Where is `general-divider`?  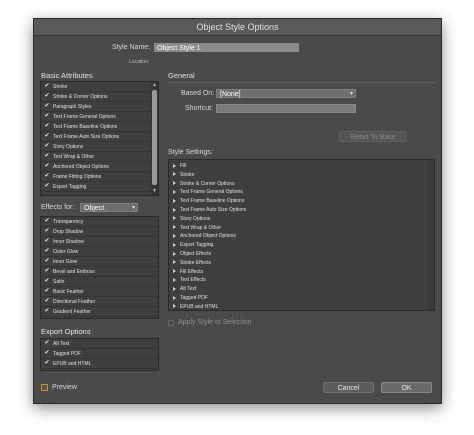 general-divider is located at coordinates (301, 82).